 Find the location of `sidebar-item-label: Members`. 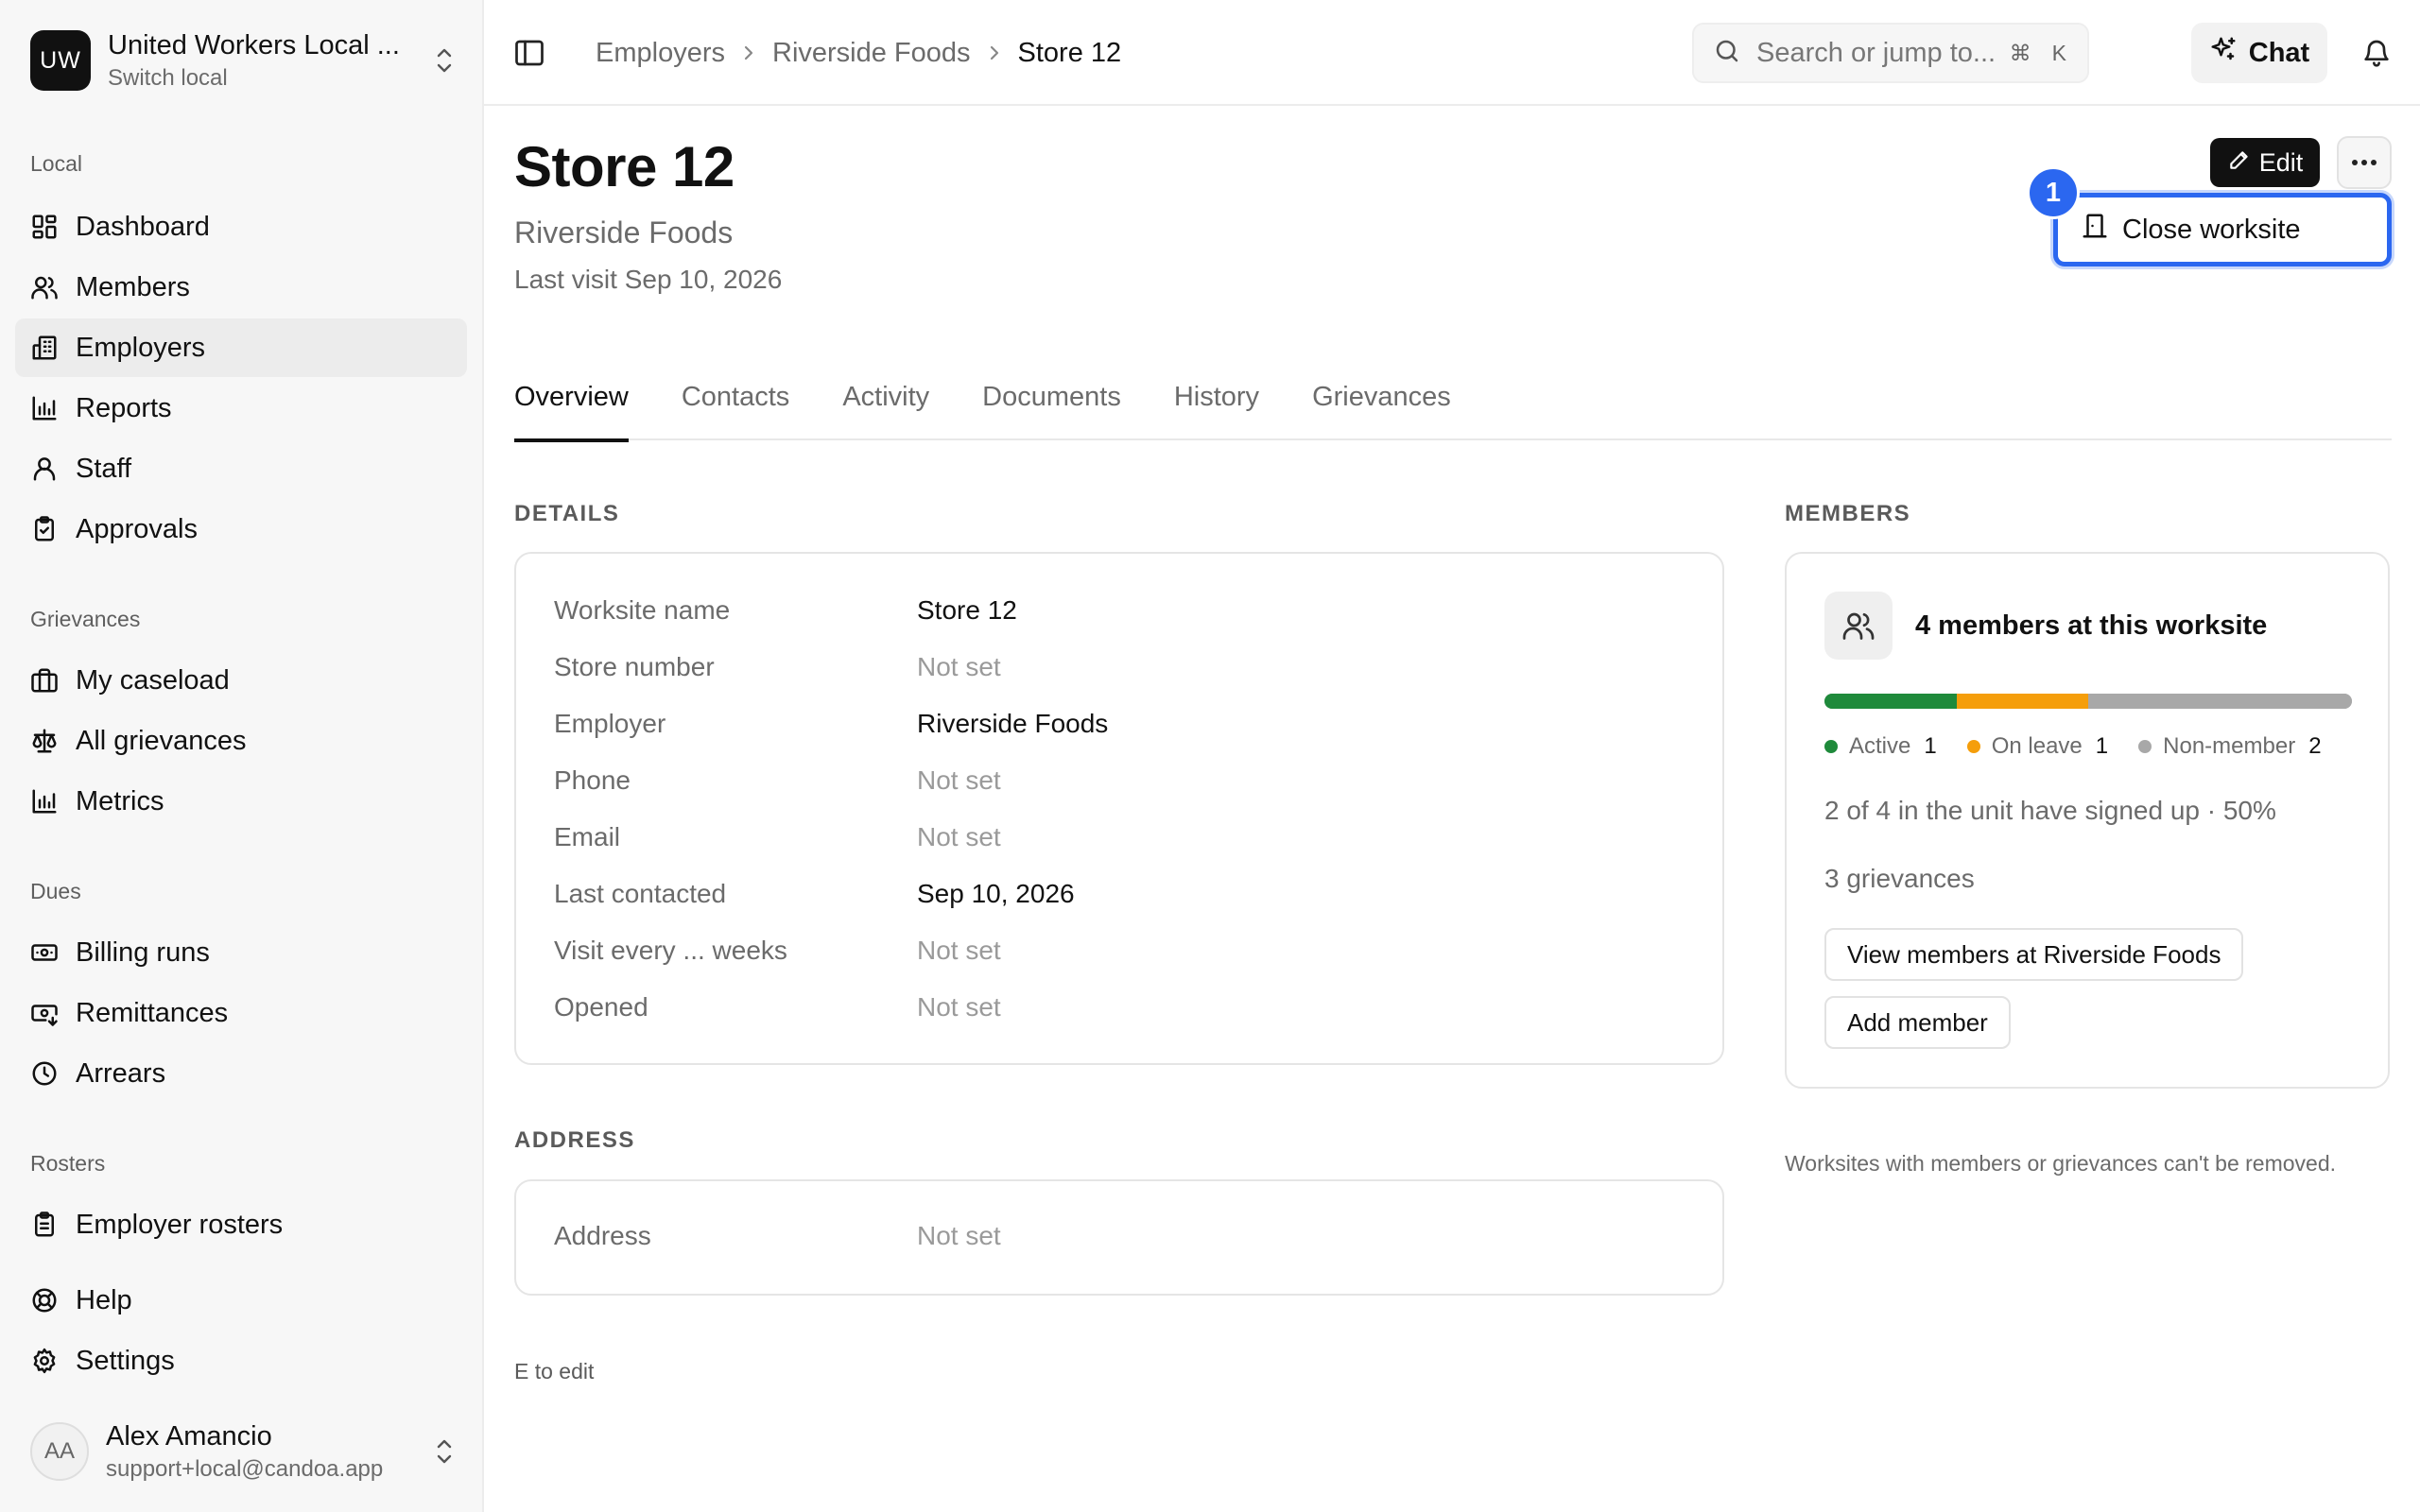

sidebar-item-label: Members is located at coordinates (133, 286).